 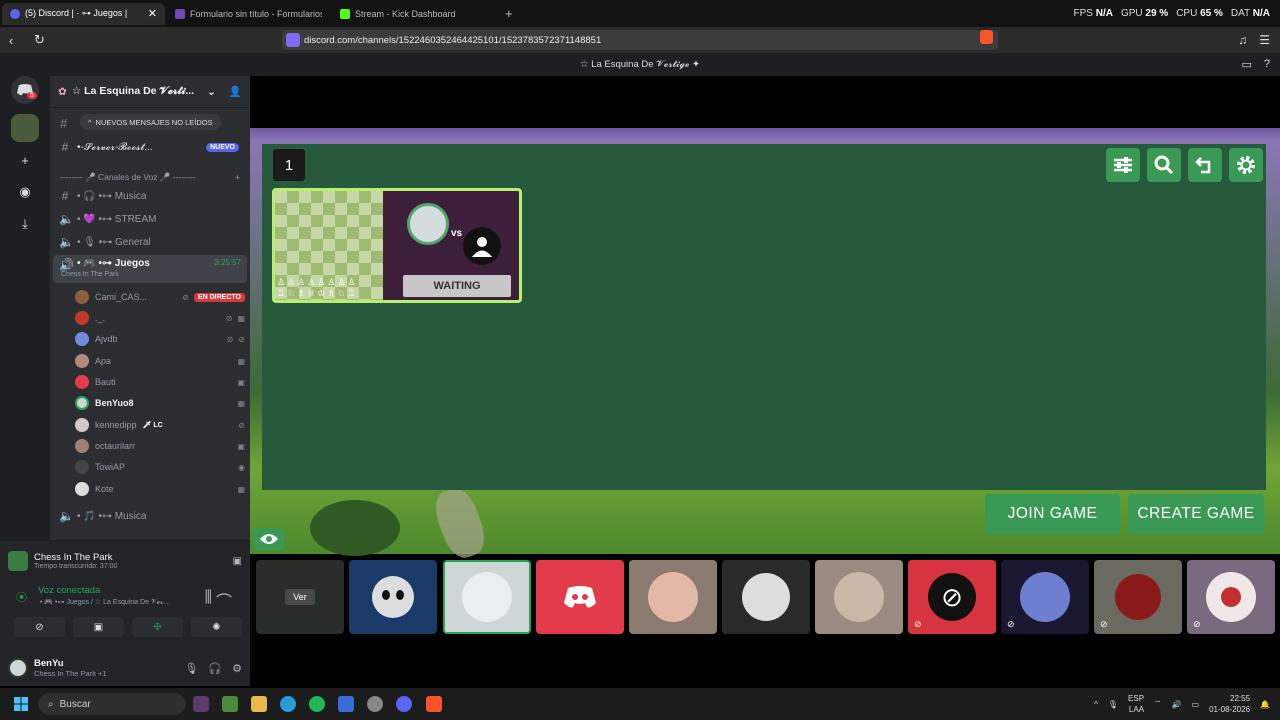 I want to click on minecraft-icon, so click(x=230, y=704).